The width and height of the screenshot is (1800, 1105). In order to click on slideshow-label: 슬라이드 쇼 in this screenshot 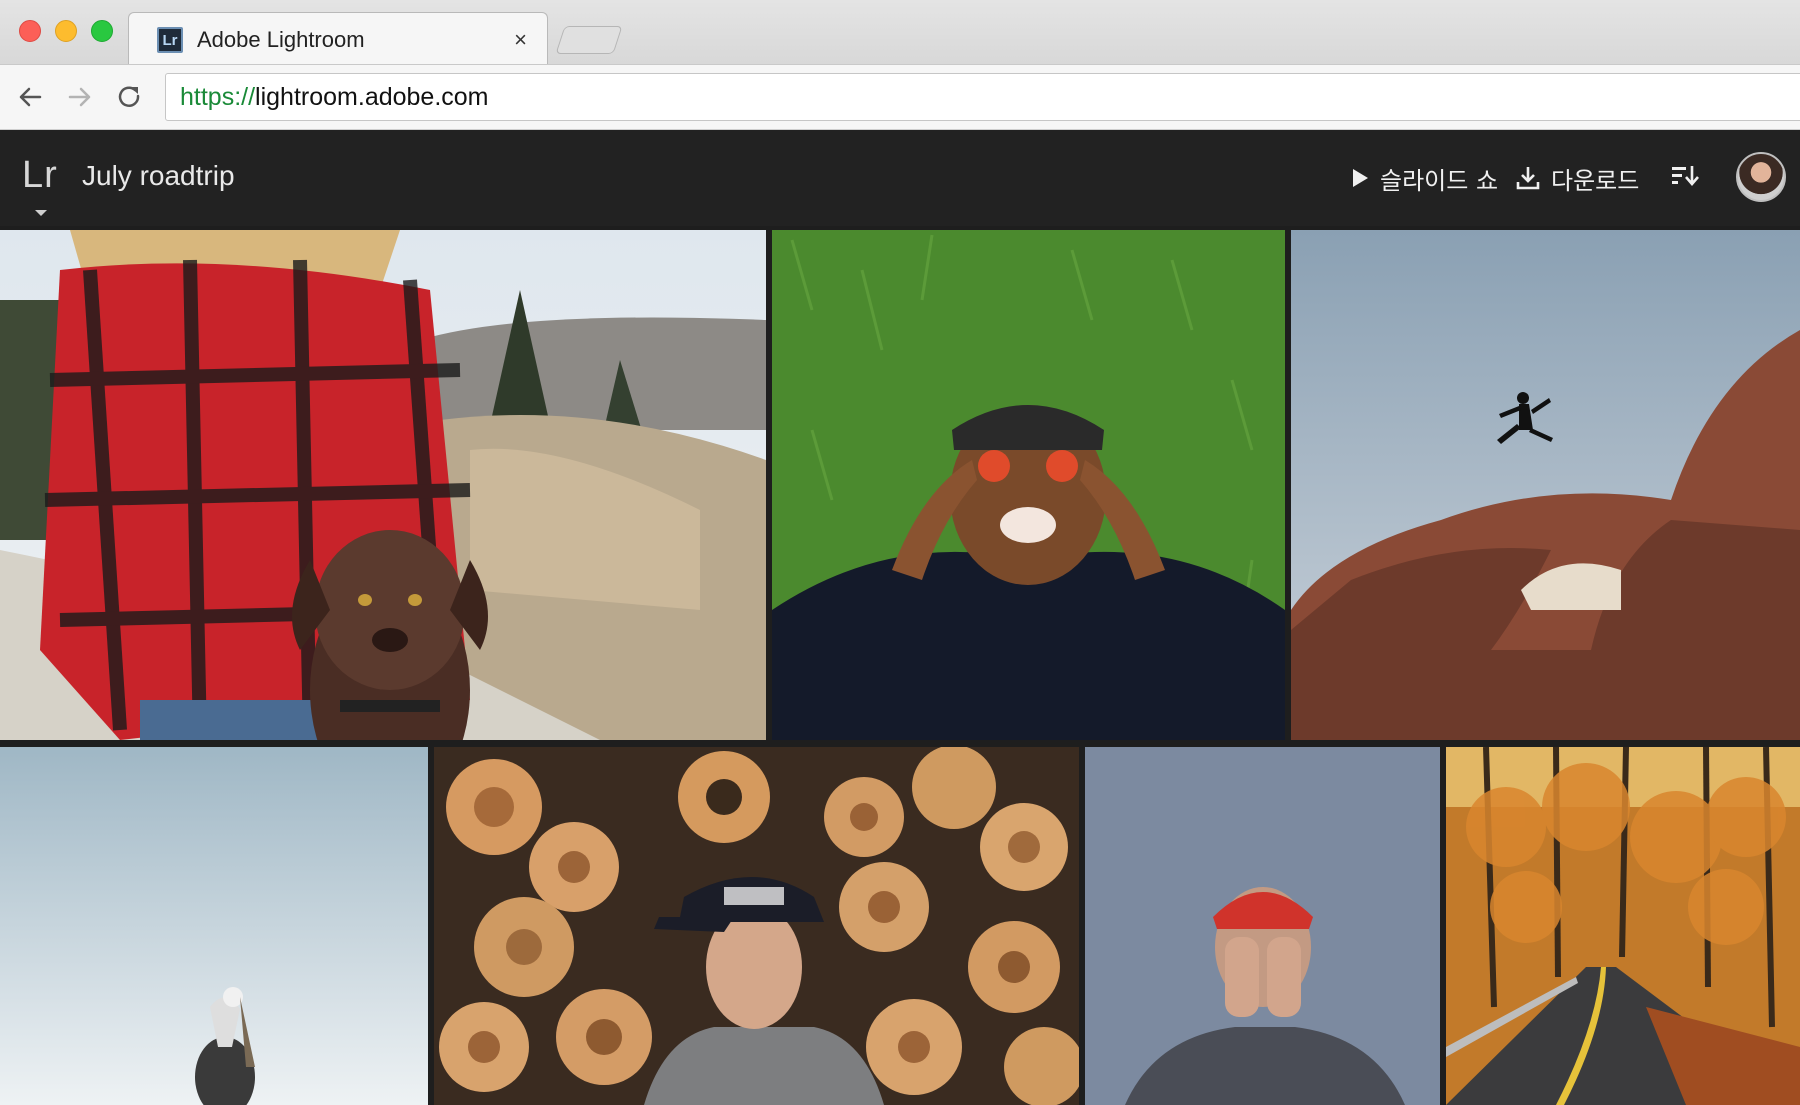, I will do `click(1439, 180)`.